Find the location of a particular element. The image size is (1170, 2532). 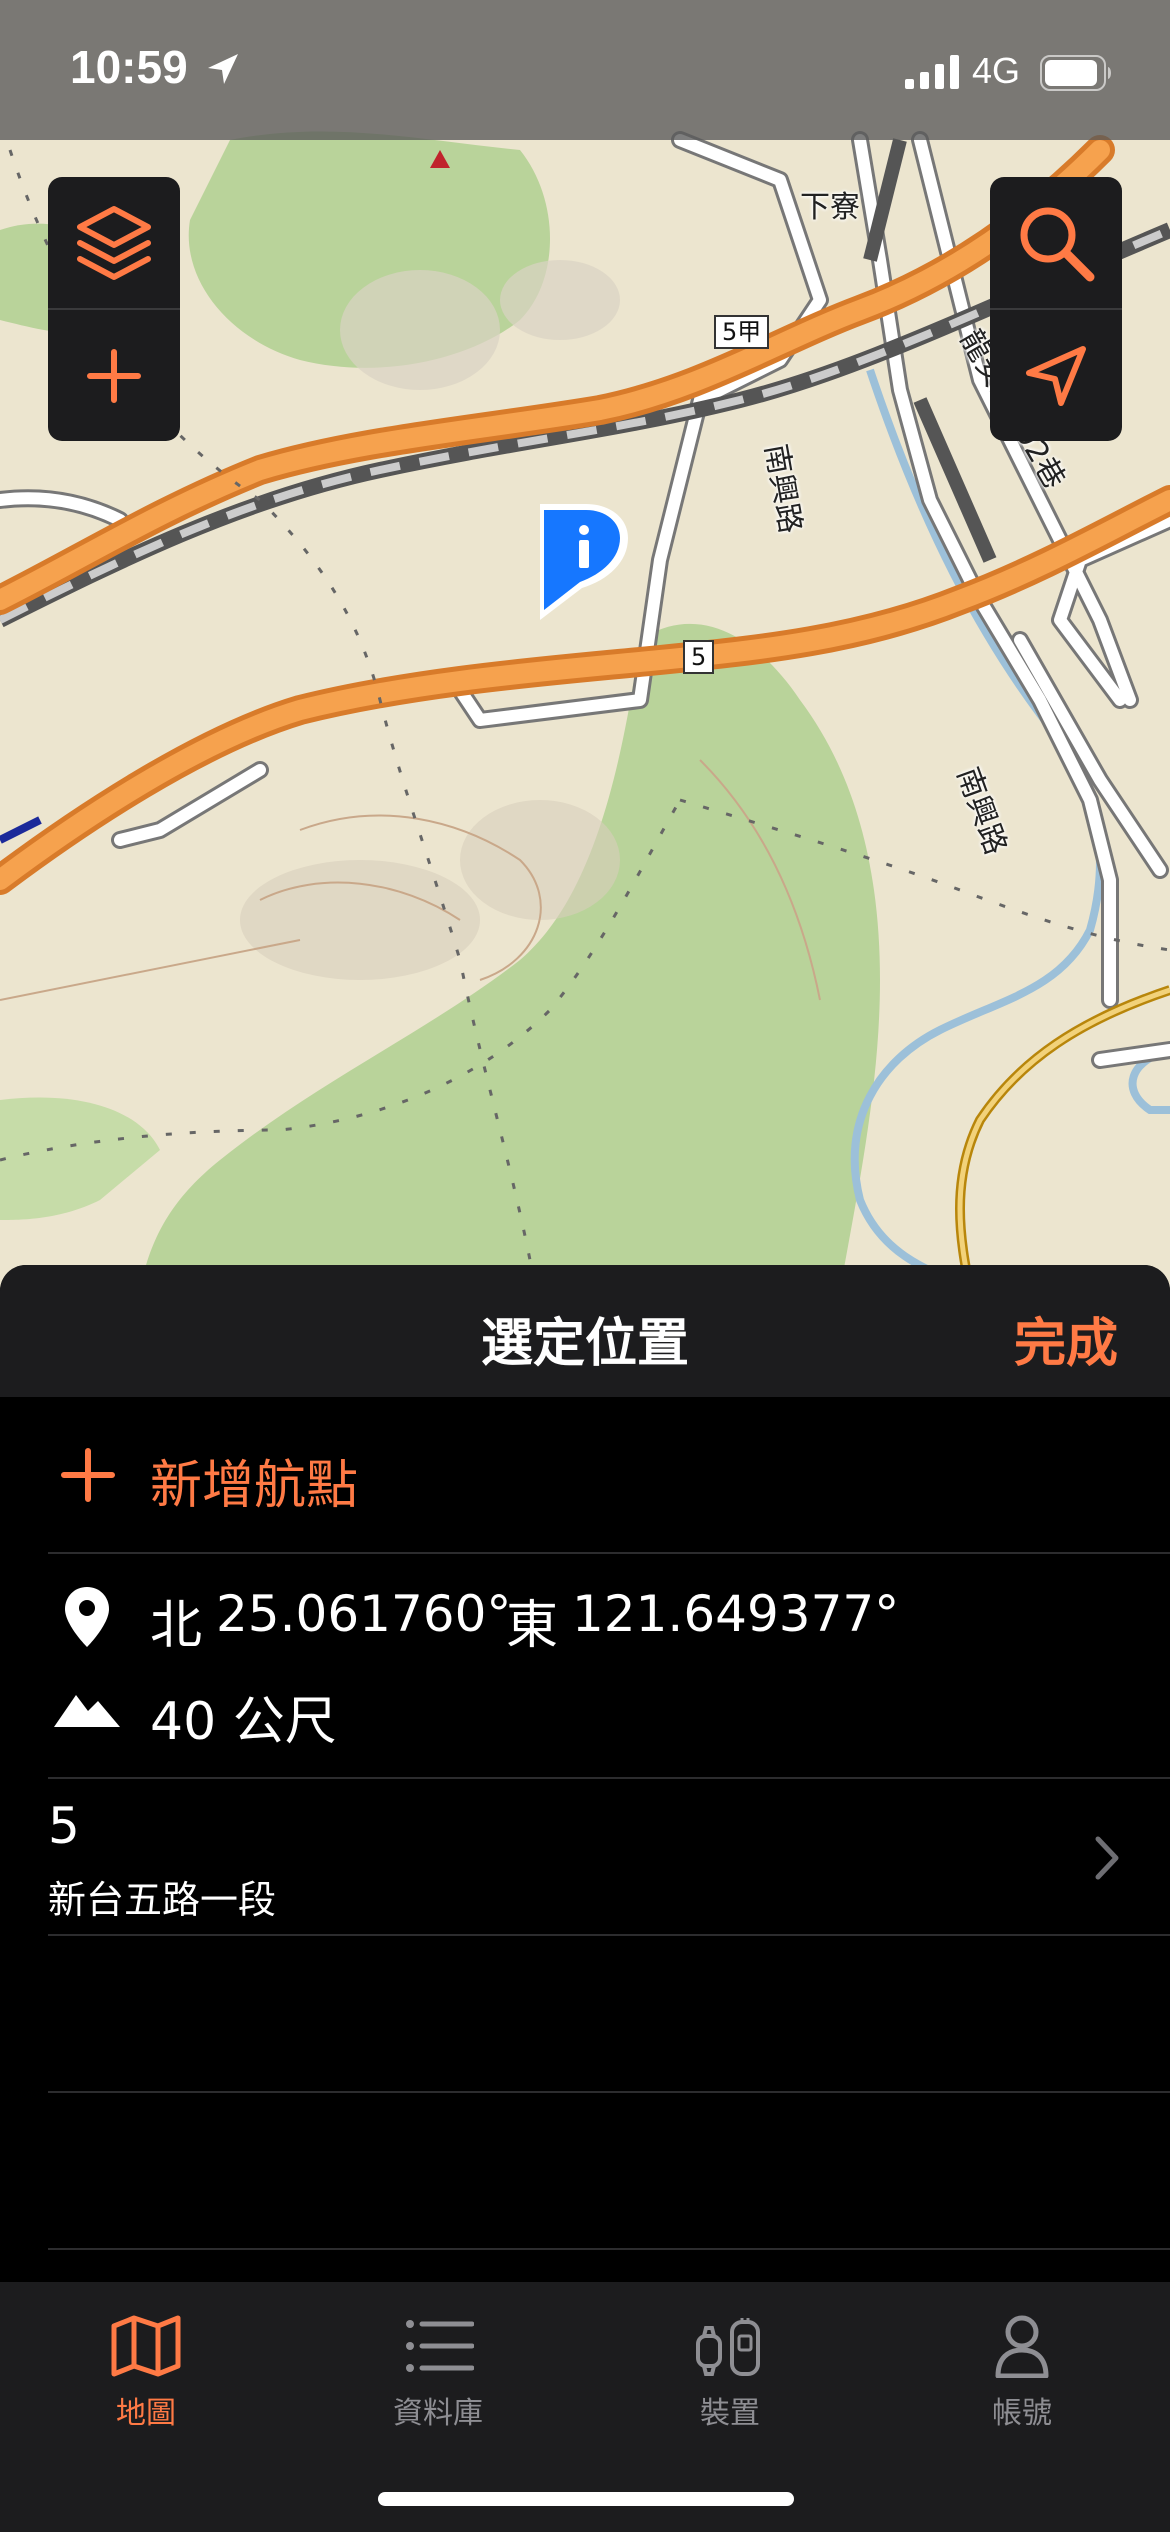

tab-map: 地圖 is located at coordinates (146, 2377).